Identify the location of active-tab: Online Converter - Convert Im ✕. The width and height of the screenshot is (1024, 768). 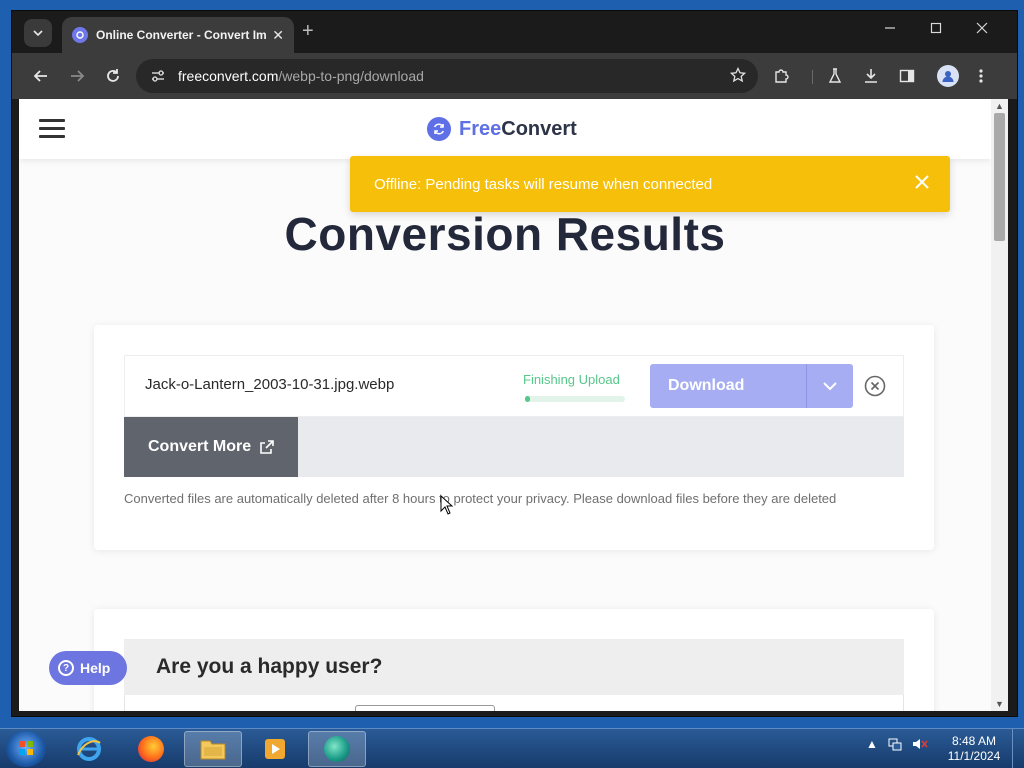
(178, 35).